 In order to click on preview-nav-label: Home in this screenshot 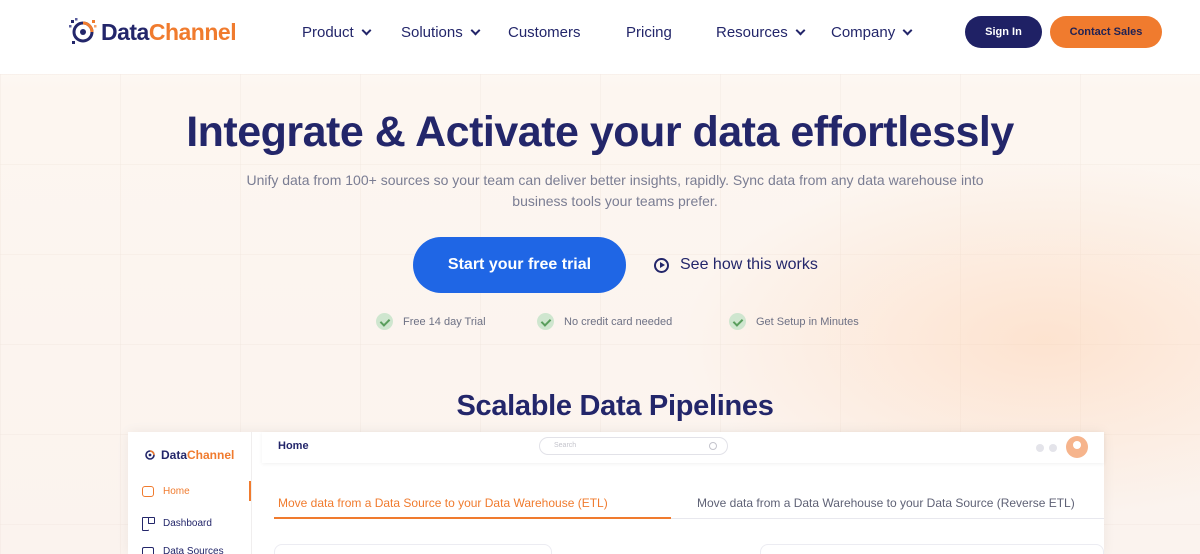, I will do `click(176, 491)`.